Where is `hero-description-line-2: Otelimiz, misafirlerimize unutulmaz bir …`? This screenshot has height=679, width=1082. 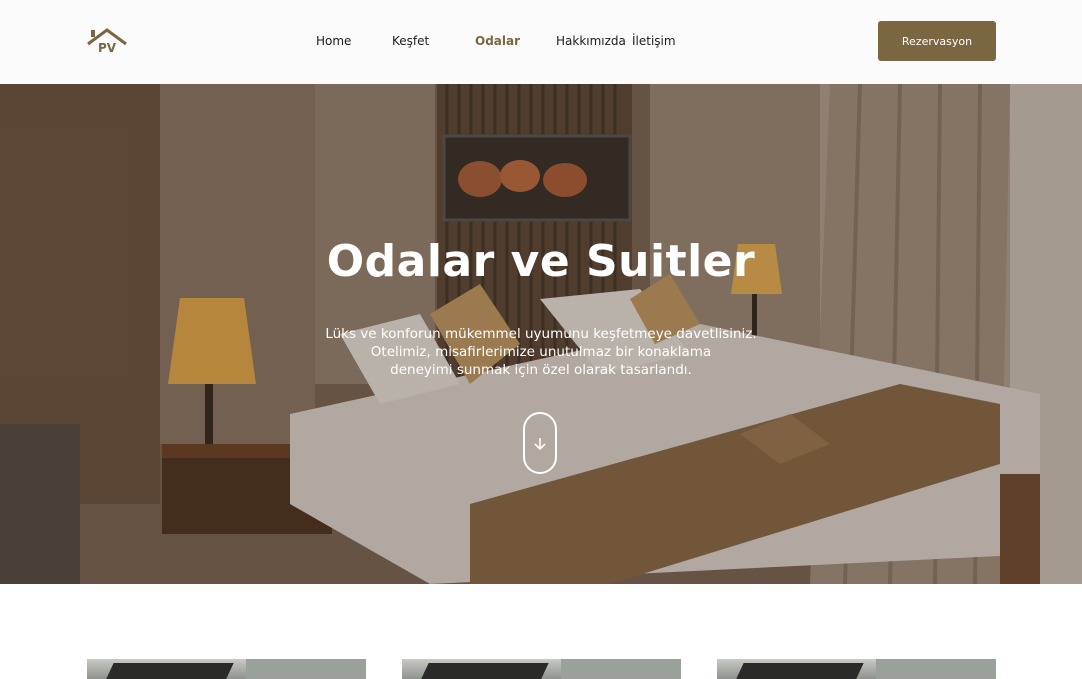 hero-description-line-2: Otelimiz, misafirlerimize unutulmaz bir … is located at coordinates (541, 352).